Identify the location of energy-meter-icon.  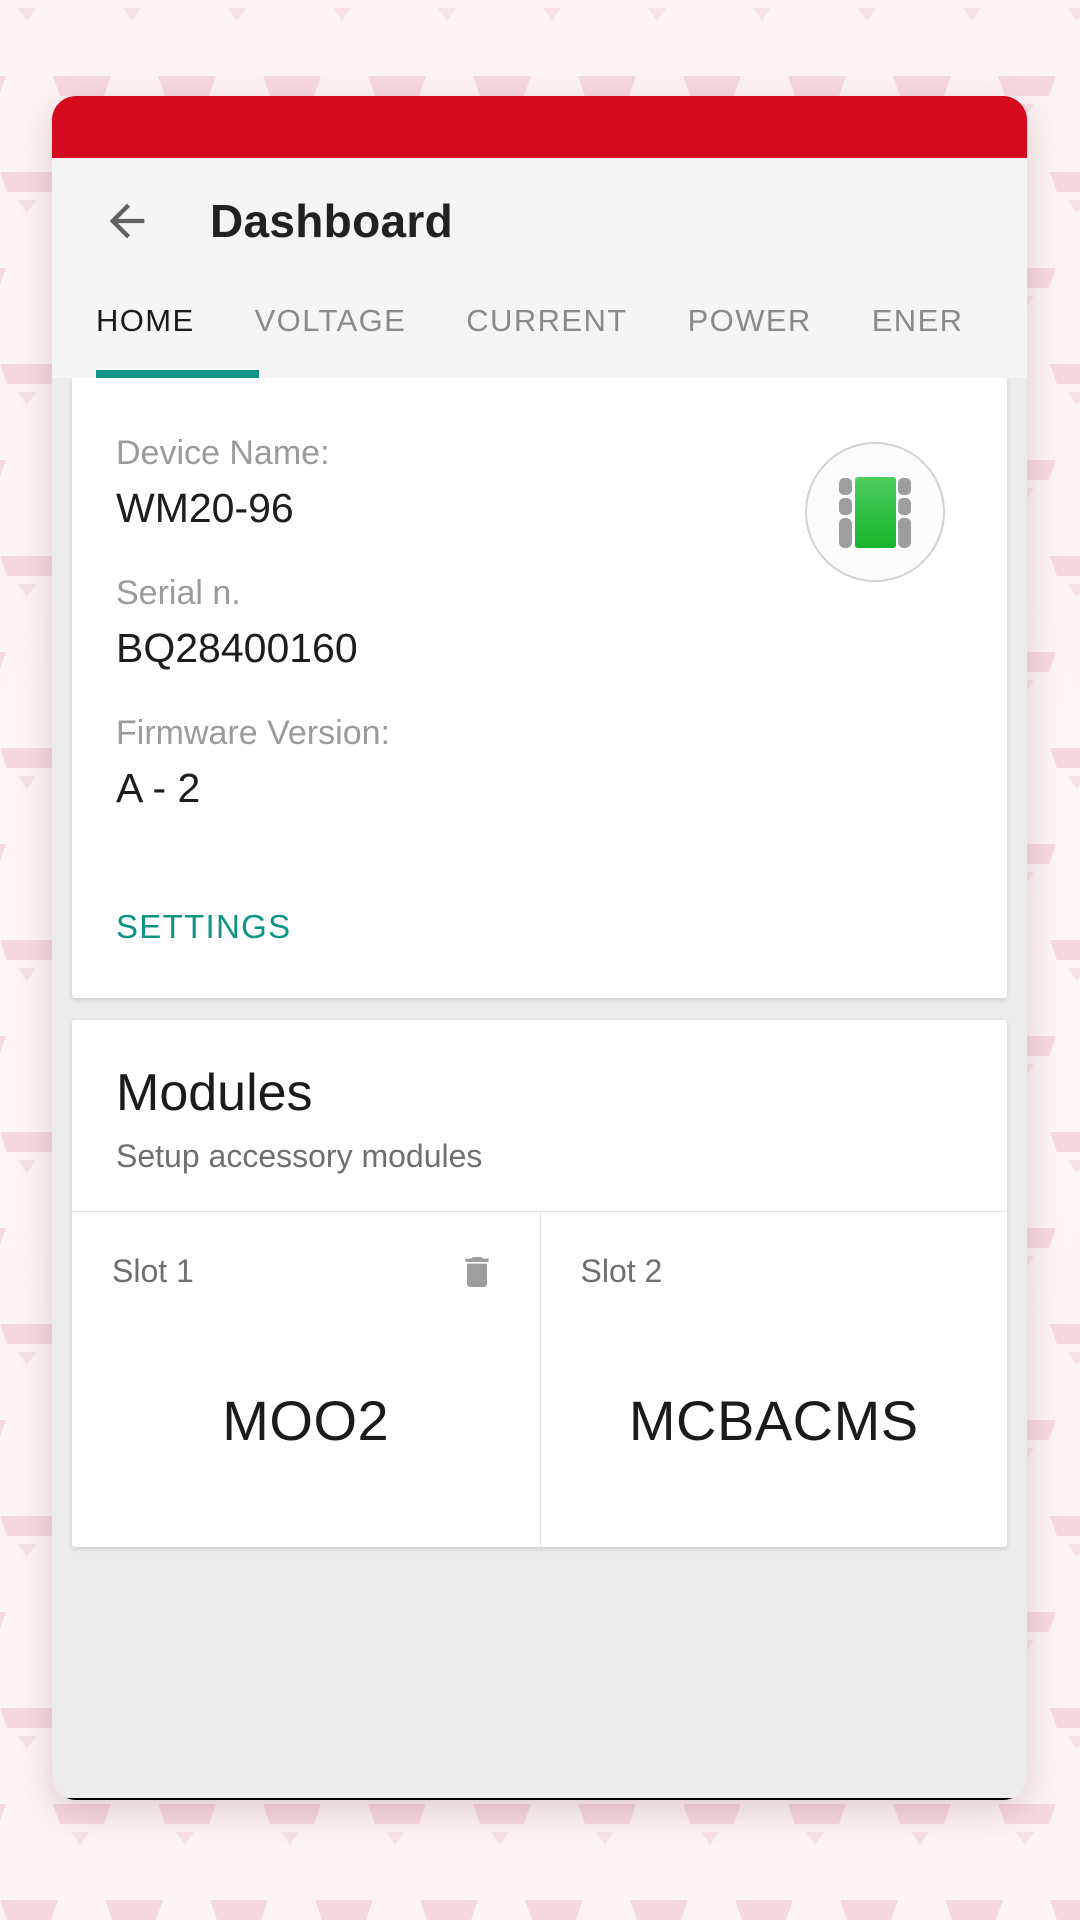
(875, 512).